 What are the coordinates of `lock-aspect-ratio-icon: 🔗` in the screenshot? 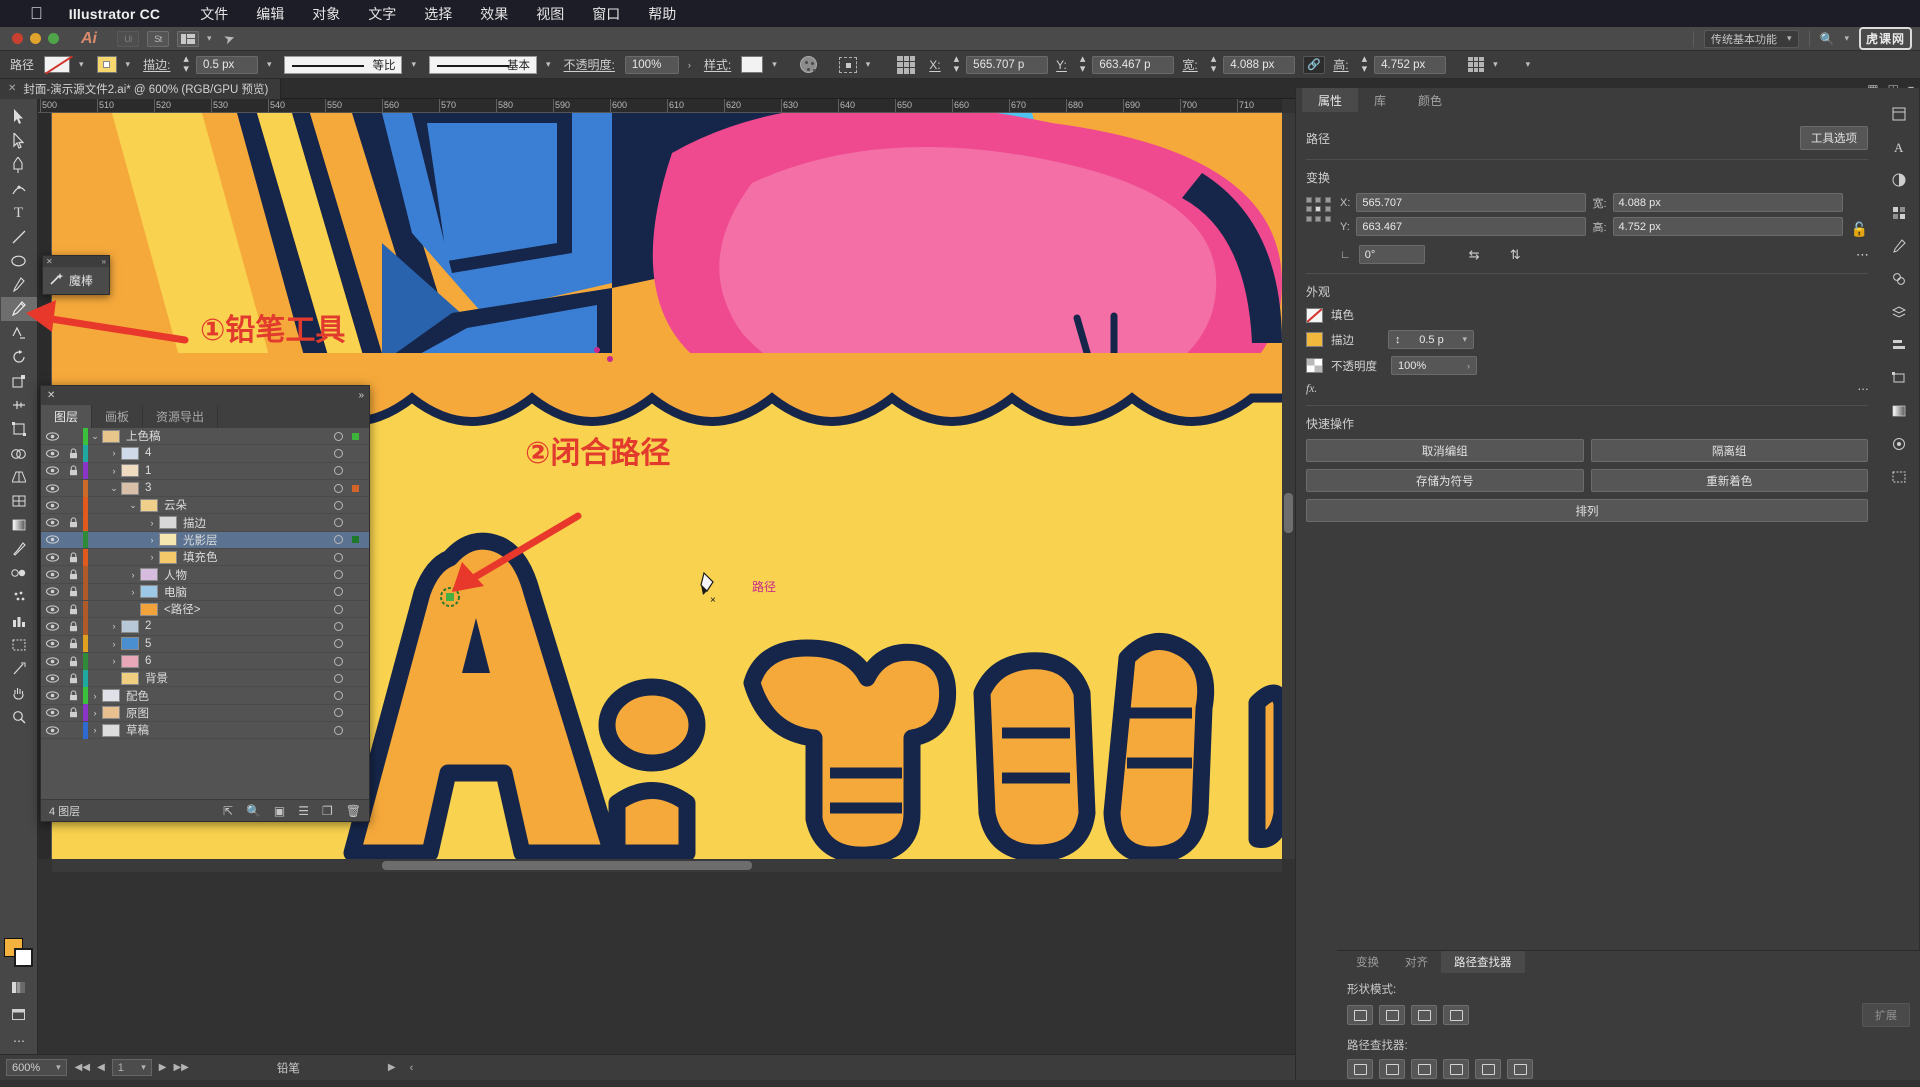 It's located at (1314, 64).